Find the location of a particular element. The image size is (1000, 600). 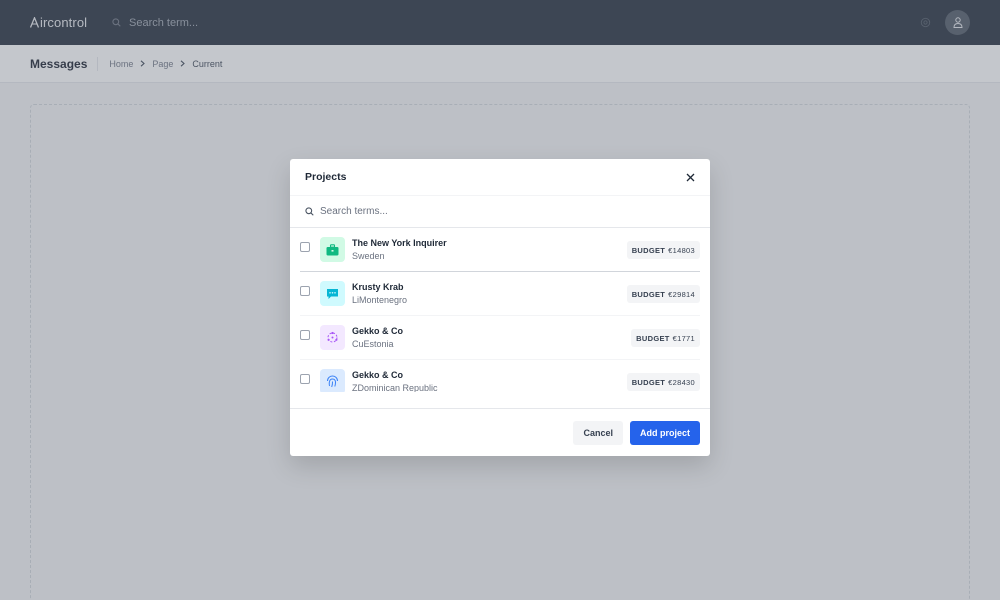

item-name: Krusty Krab is located at coordinates (378, 286).